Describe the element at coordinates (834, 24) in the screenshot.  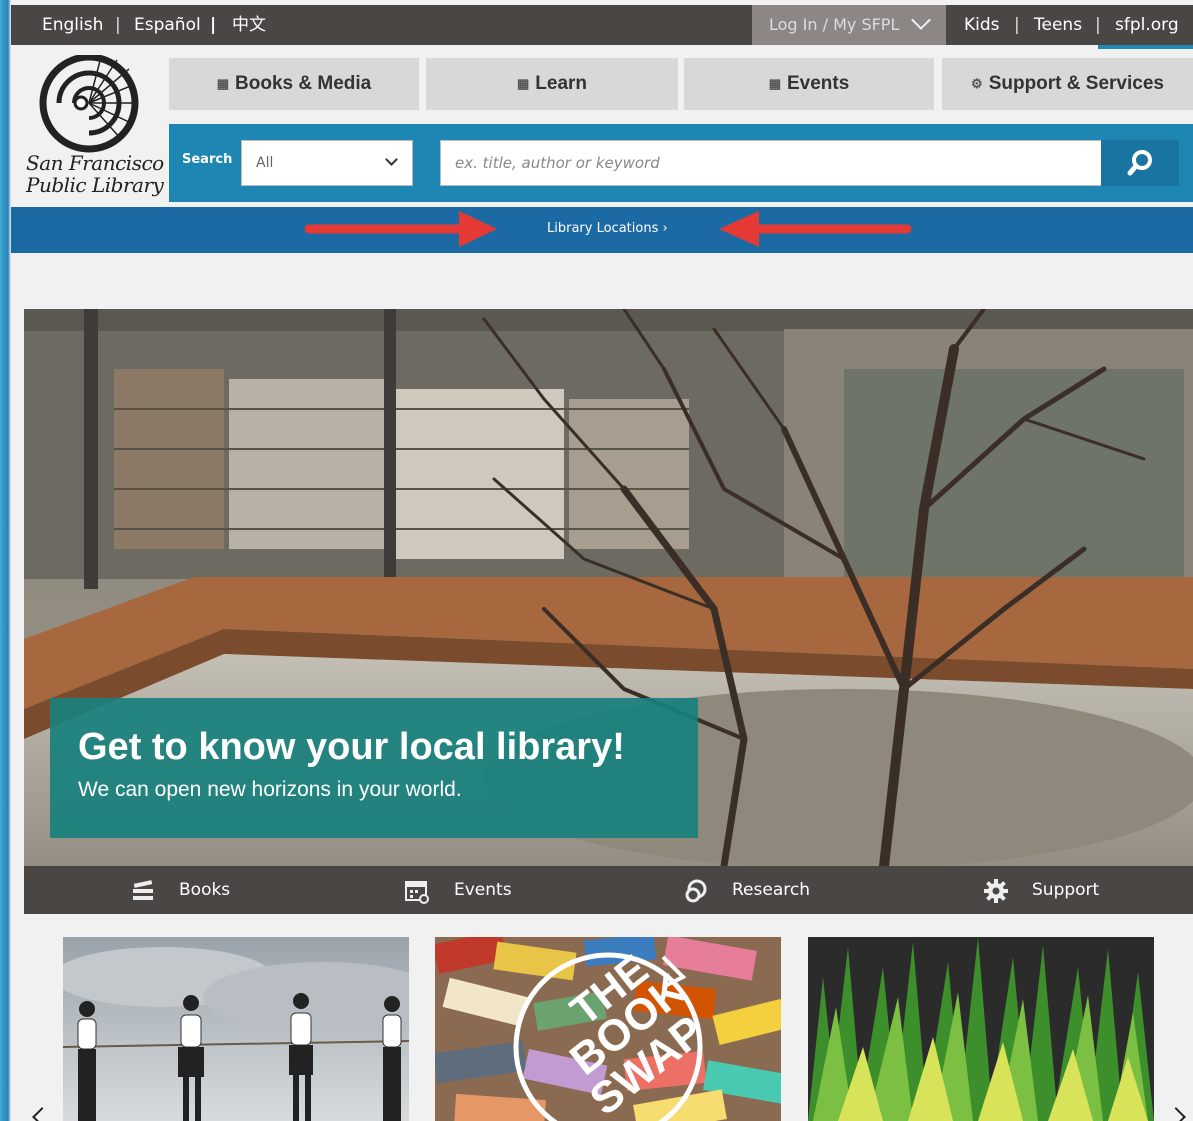
I see `login-label: Log In / My SFPL` at that location.